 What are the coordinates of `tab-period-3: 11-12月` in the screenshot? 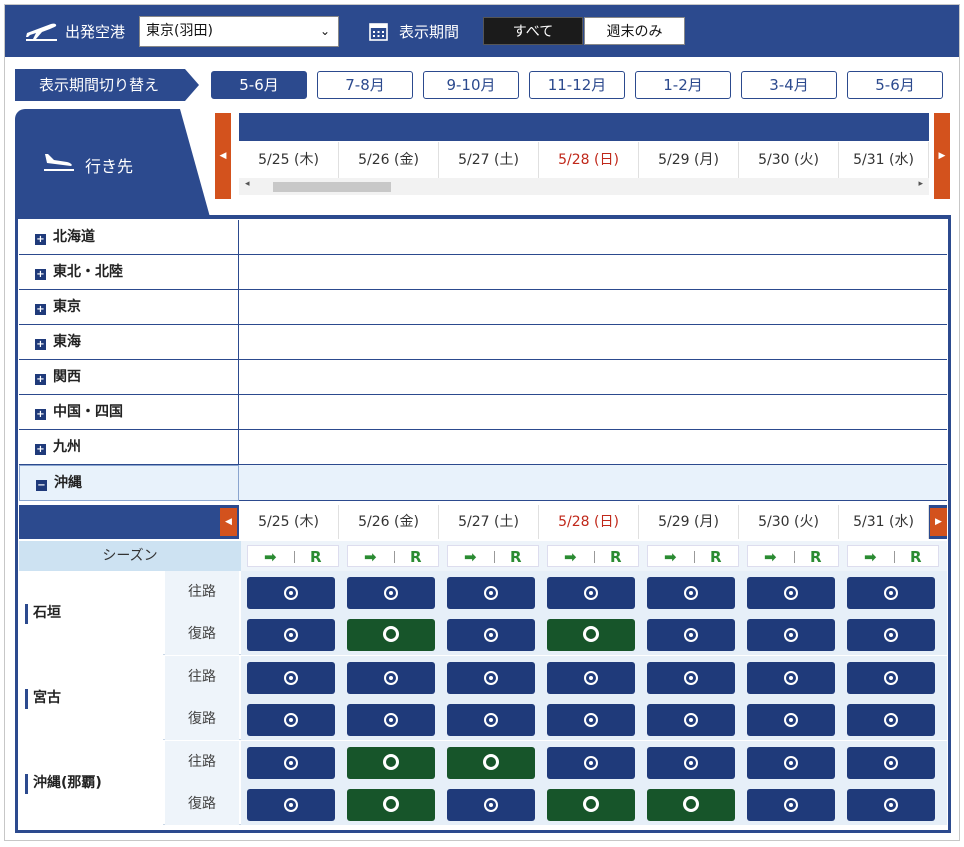 It's located at (577, 85).